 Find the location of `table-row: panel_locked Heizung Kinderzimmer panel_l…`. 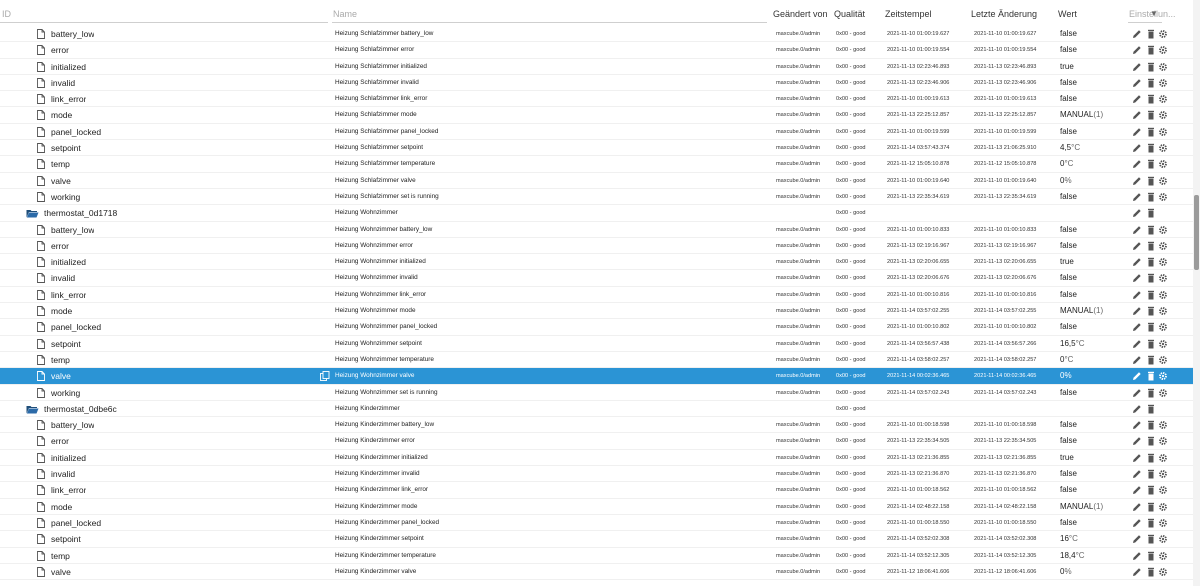

table-row: panel_locked Heizung Kinderzimmer panel_l… is located at coordinates (596, 523).